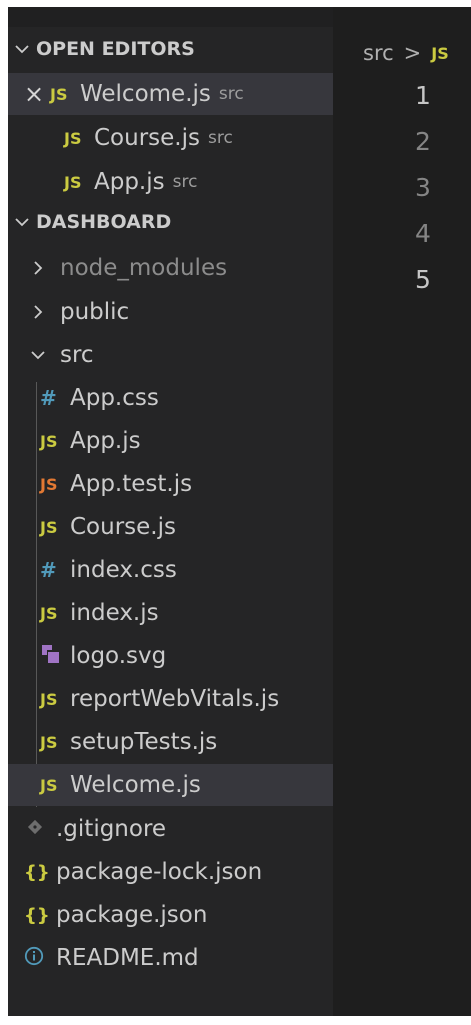 The width and height of the screenshot is (471, 1025). I want to click on dashboard-header: DASHBOARD, so click(170, 222).